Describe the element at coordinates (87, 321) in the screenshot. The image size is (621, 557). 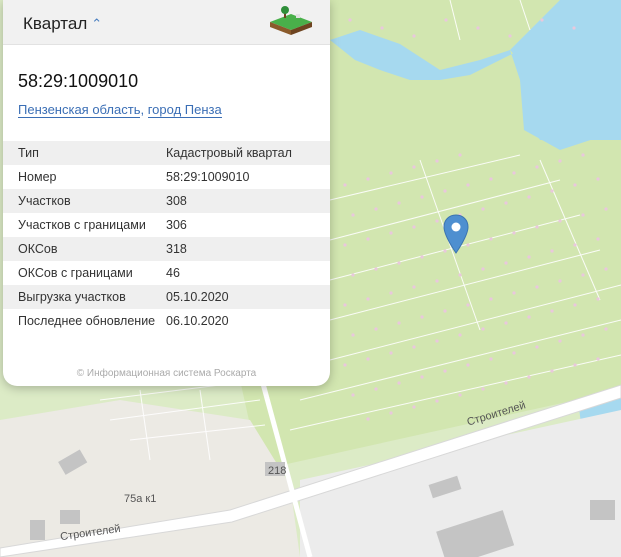
I see `row-key: Последнее обновление` at that location.